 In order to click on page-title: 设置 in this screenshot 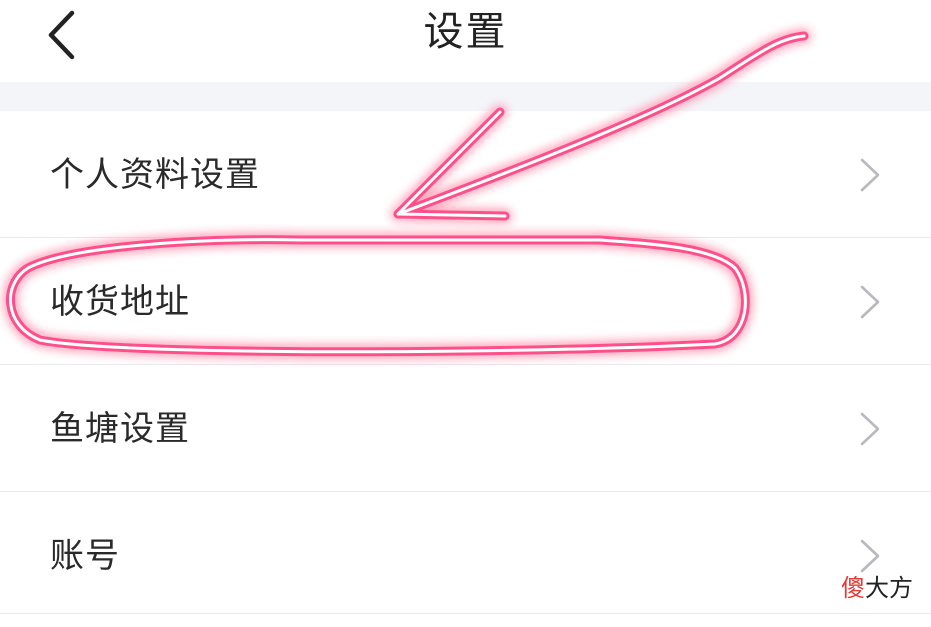, I will do `click(465, 32)`.